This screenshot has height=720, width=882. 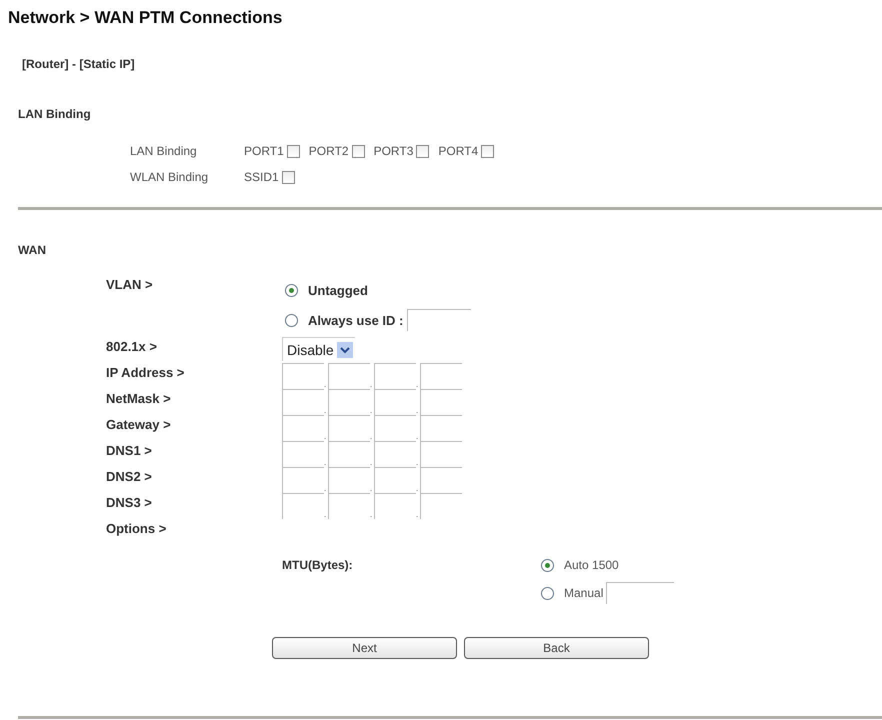 What do you see at coordinates (328, 151) in the screenshot?
I see `port-label: PORT2` at bounding box center [328, 151].